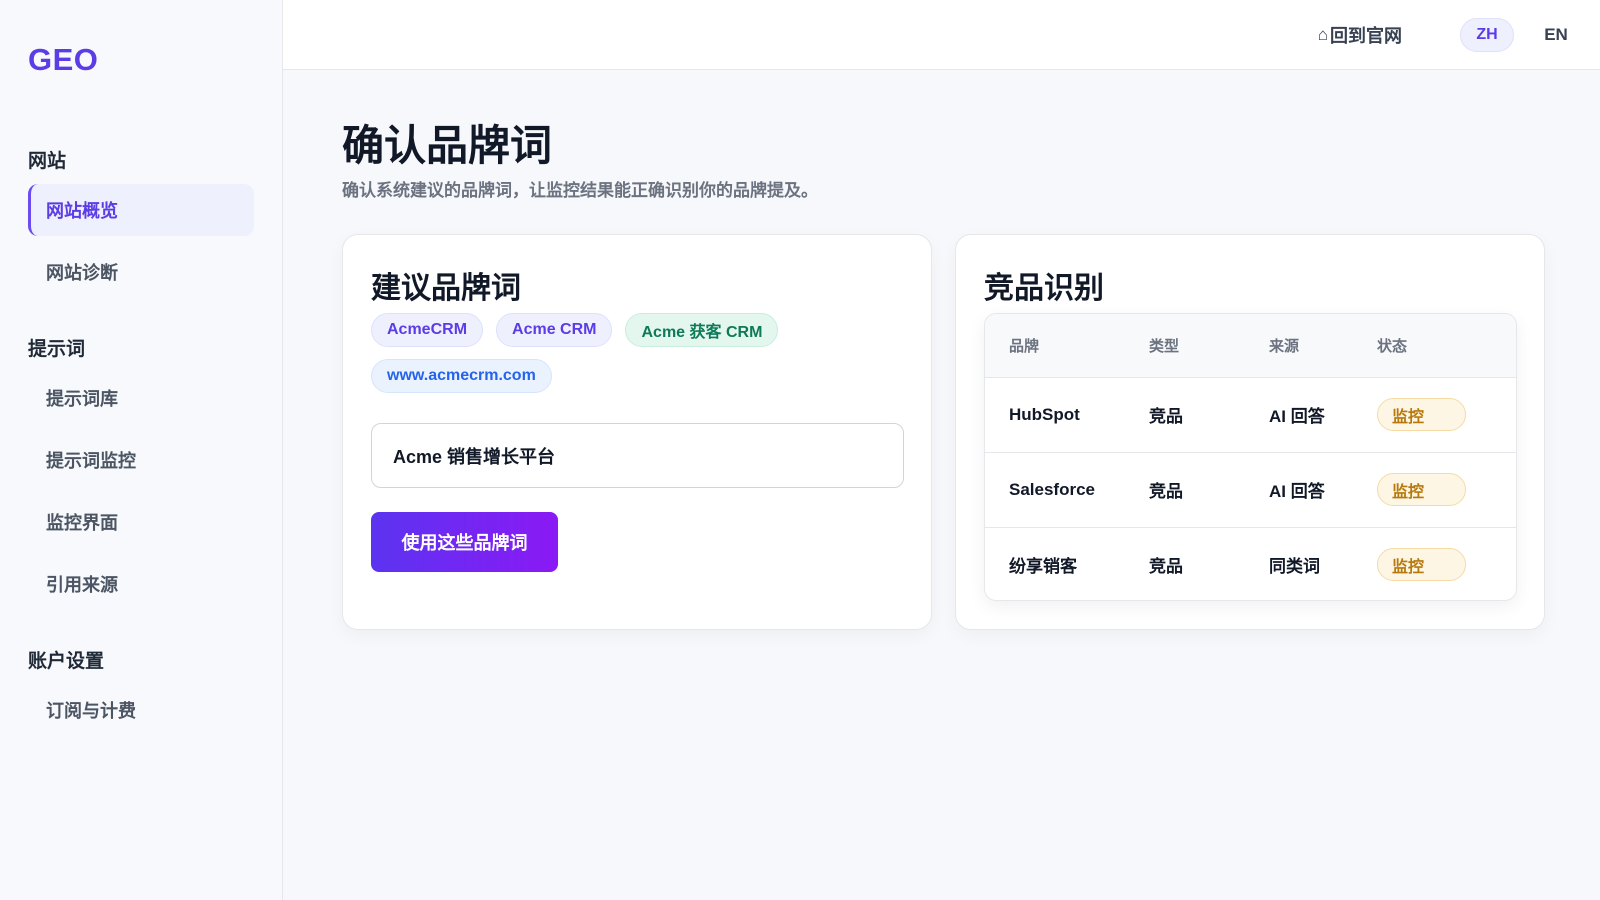 Image resolution: width=1600 pixels, height=900 pixels. I want to click on language-en-button: EN, so click(1556, 35).